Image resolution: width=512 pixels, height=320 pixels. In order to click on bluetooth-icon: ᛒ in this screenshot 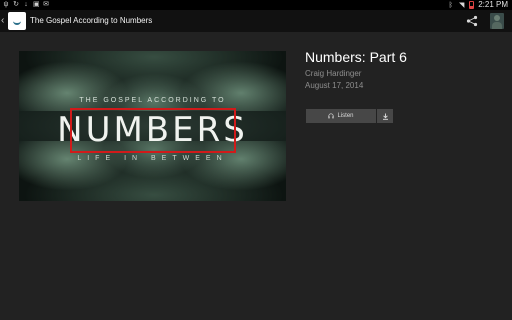, I will do `click(450, 5)`.